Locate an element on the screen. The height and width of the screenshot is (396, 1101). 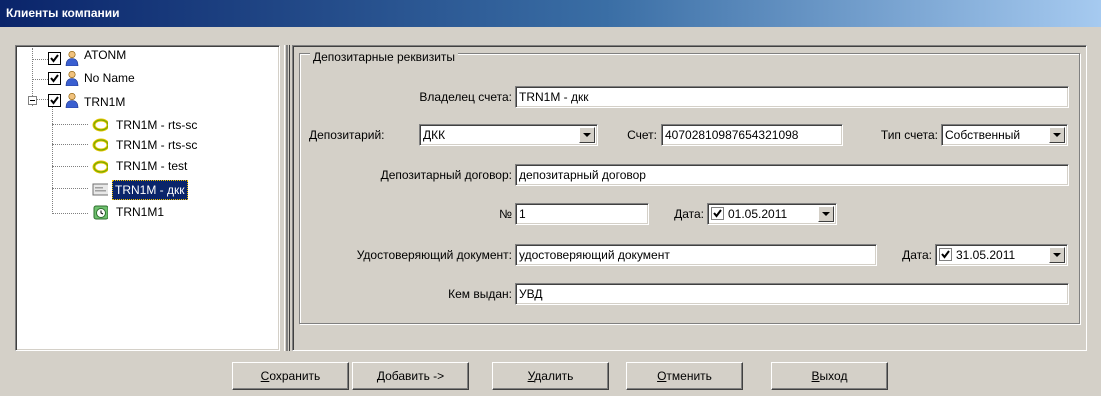
cancel-button: Отменить is located at coordinates (684, 376).